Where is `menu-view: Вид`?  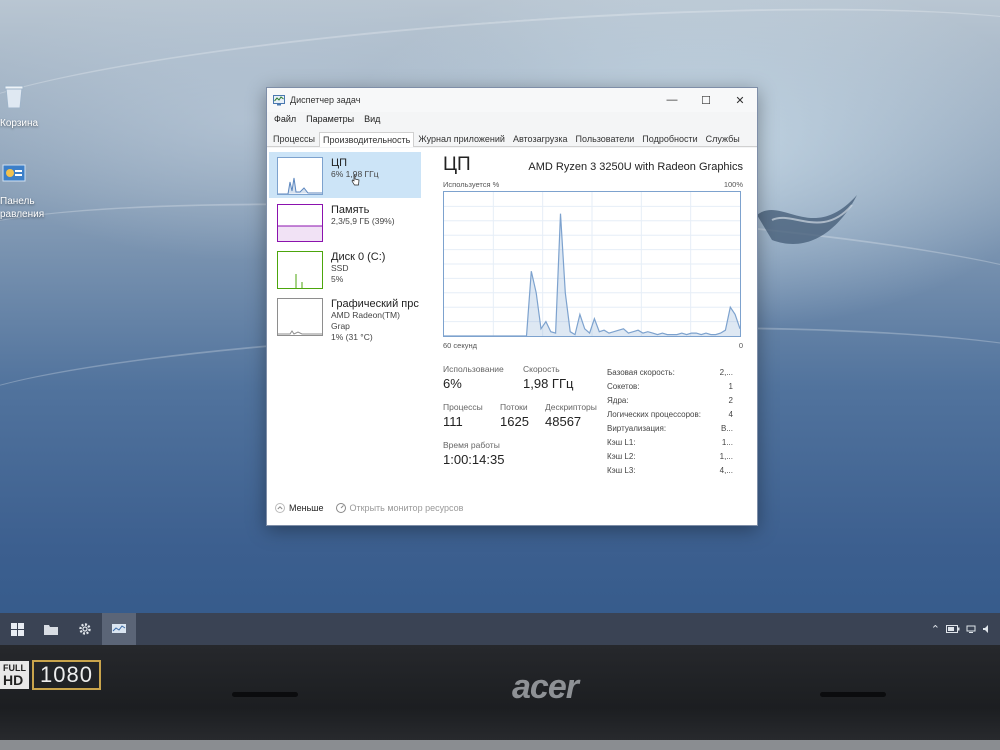 menu-view: Вид is located at coordinates (372, 119).